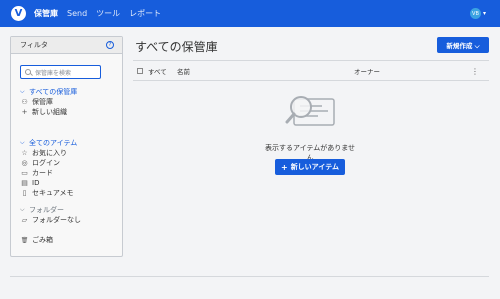  I want to click on logo-glyph: V, so click(18, 13).